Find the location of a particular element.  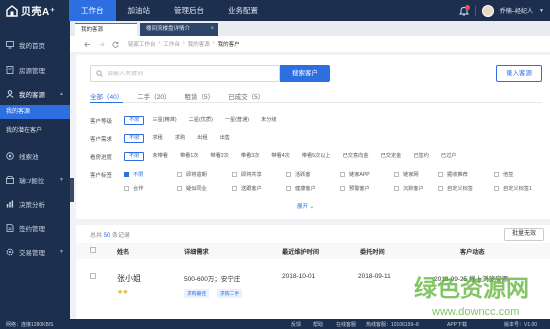

filter-option: 已交意向金 is located at coordinates (356, 156).